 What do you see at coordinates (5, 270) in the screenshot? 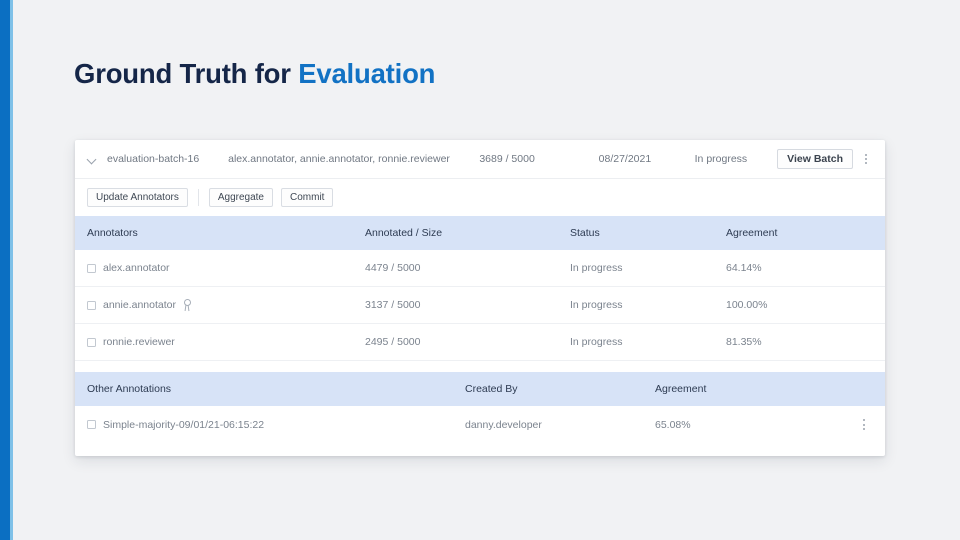
I see `slide-accent-bar-dark` at bounding box center [5, 270].